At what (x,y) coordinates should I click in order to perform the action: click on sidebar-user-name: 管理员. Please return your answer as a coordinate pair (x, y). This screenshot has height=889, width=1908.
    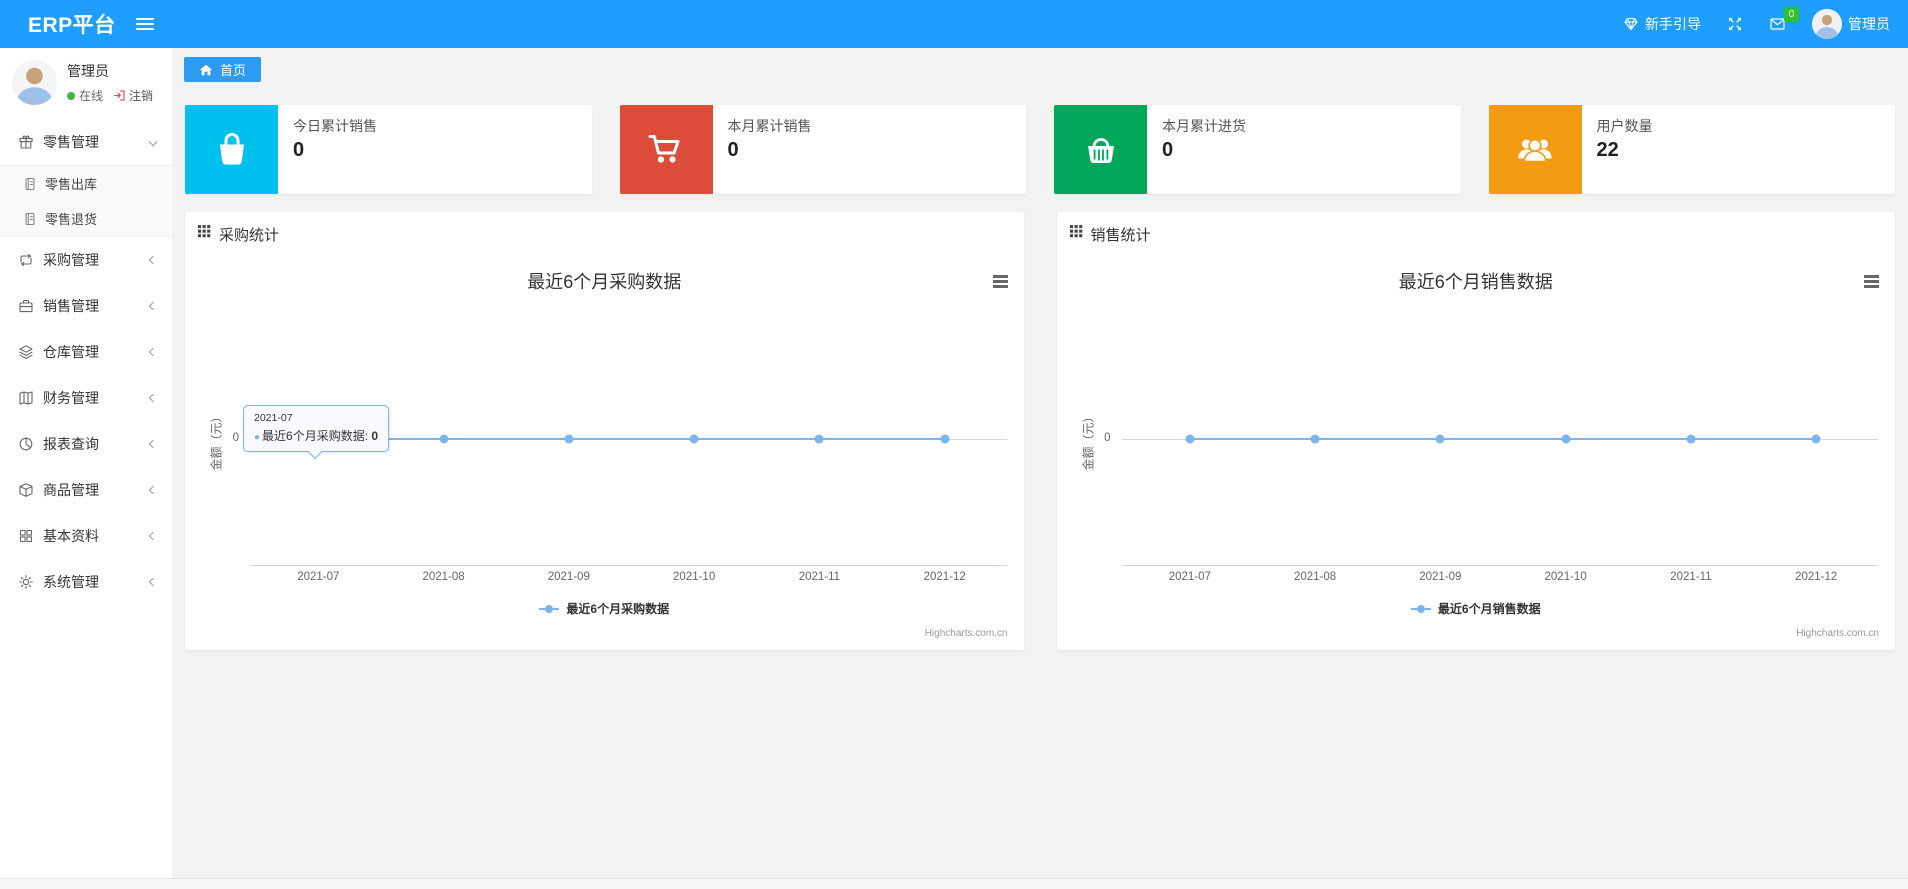
    Looking at the image, I should click on (88, 71).